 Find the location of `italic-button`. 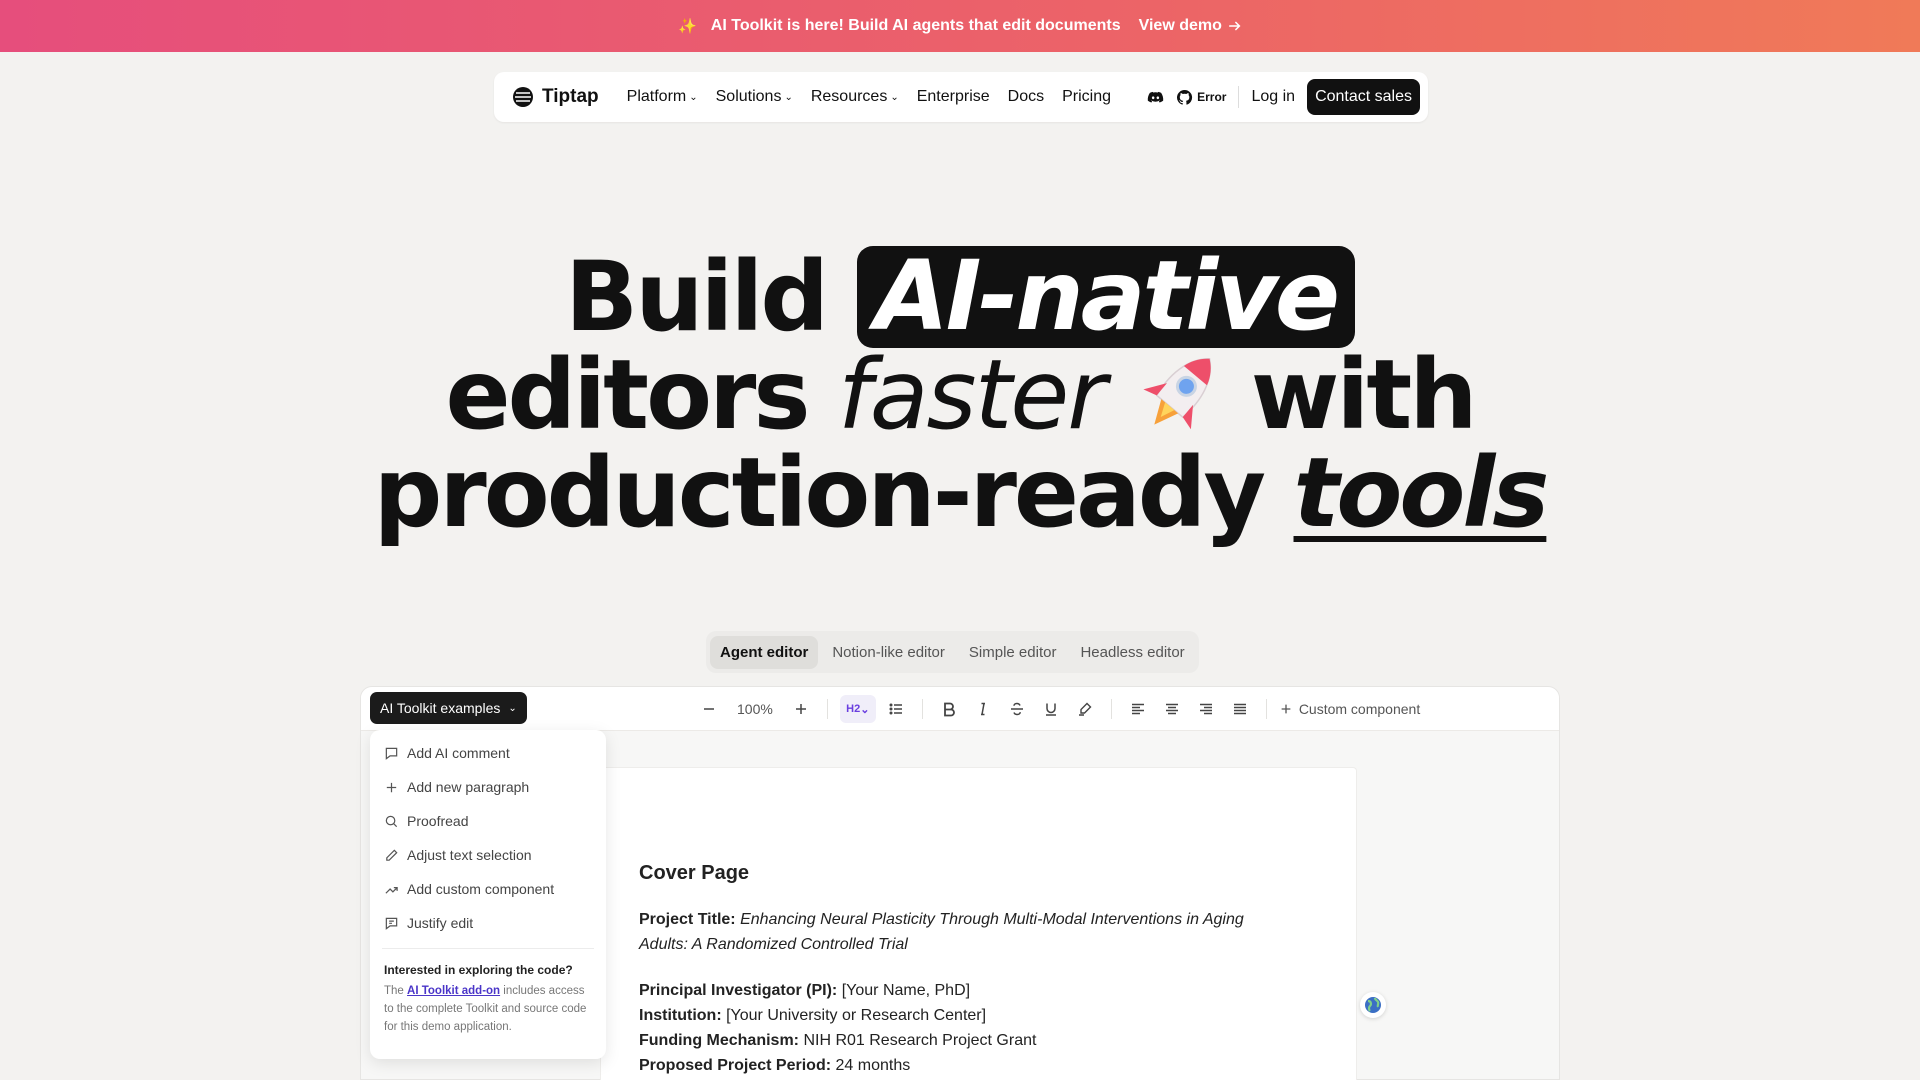

italic-button is located at coordinates (983, 709).